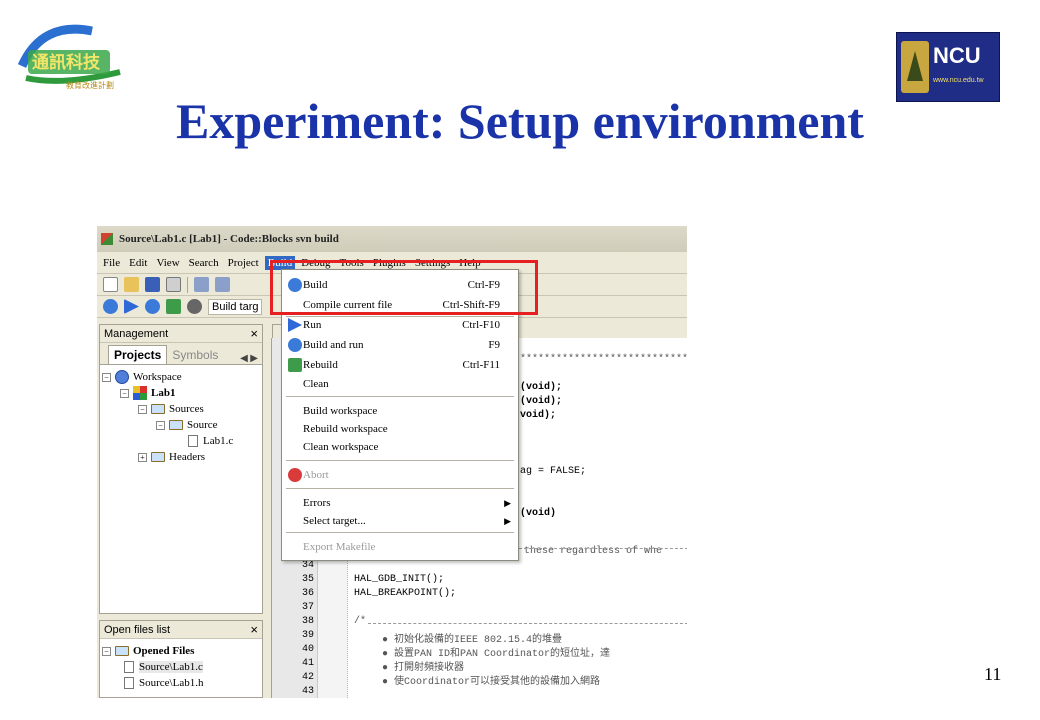 Image resolution: width=1040 pixels, height=720 pixels. I want to click on project-icon, so click(140, 393).